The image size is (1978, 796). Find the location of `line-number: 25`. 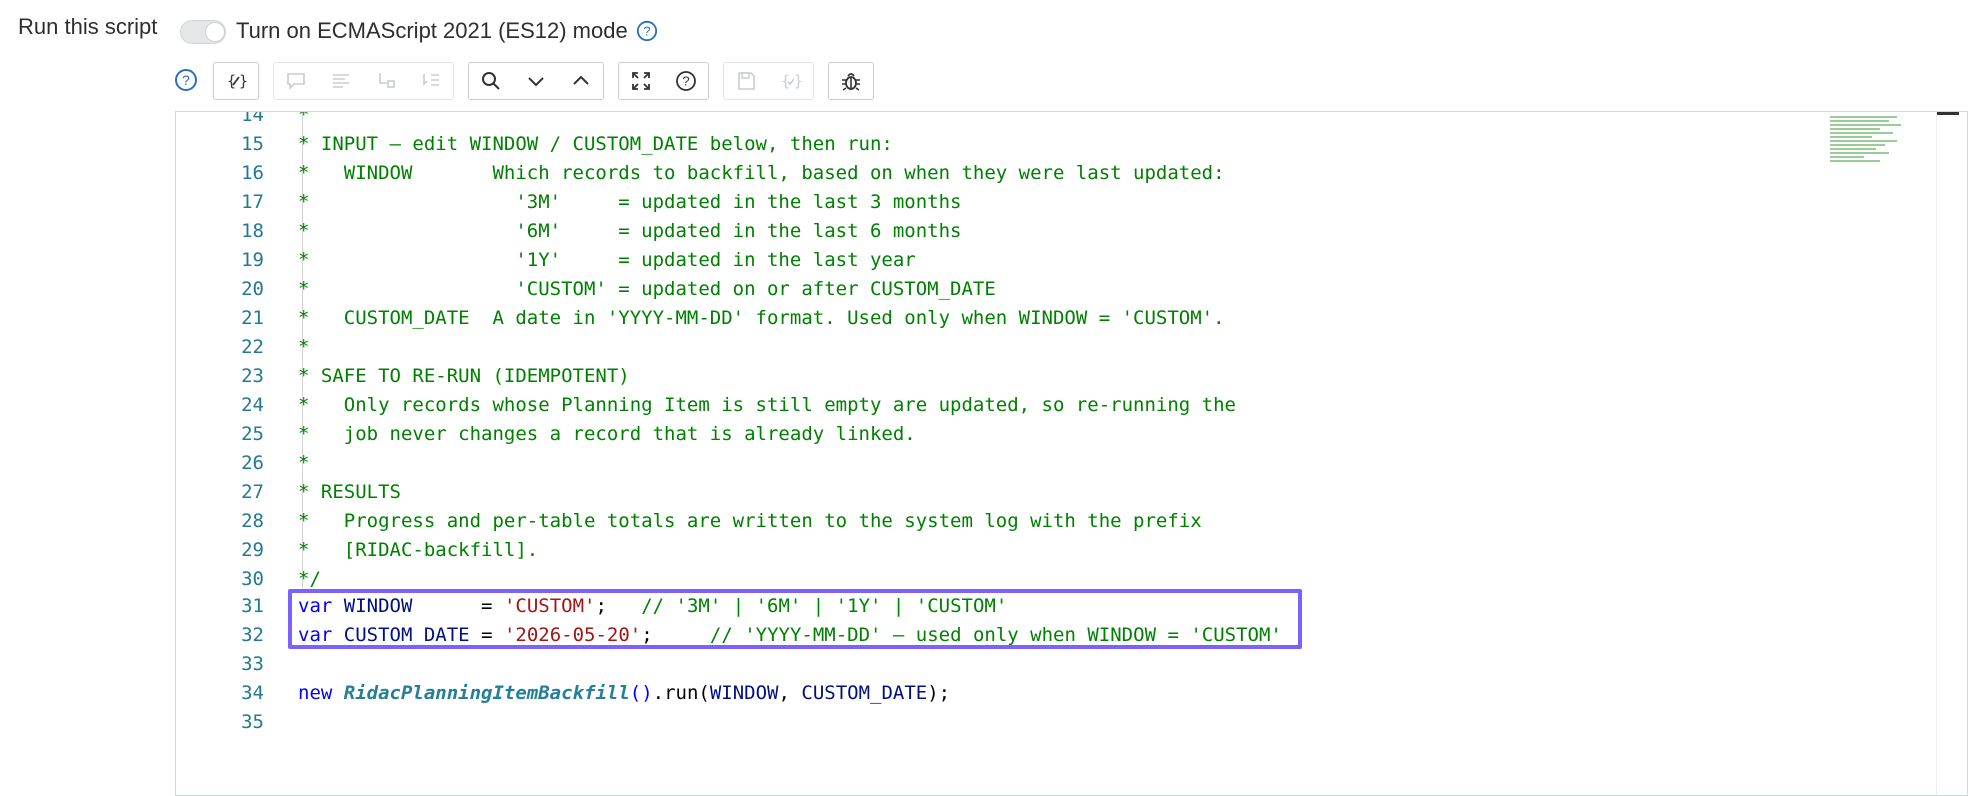

line-number: 25 is located at coordinates (252, 434).